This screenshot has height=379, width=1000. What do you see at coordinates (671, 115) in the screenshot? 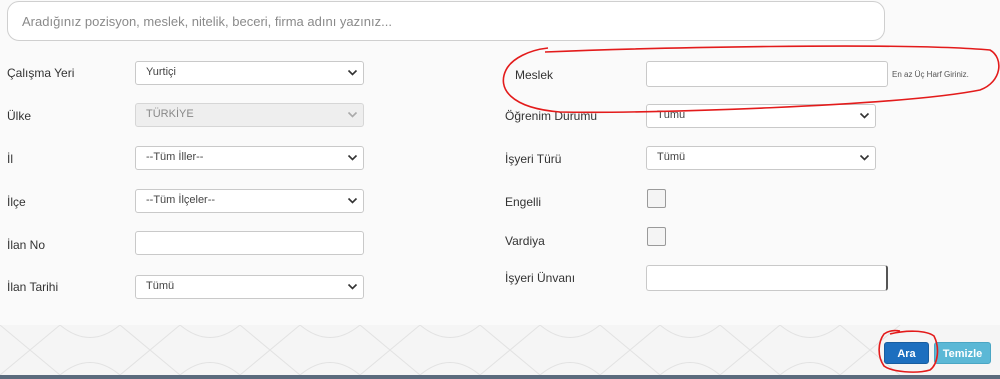
I see `ogrenim-durumu-value: Tümü` at bounding box center [671, 115].